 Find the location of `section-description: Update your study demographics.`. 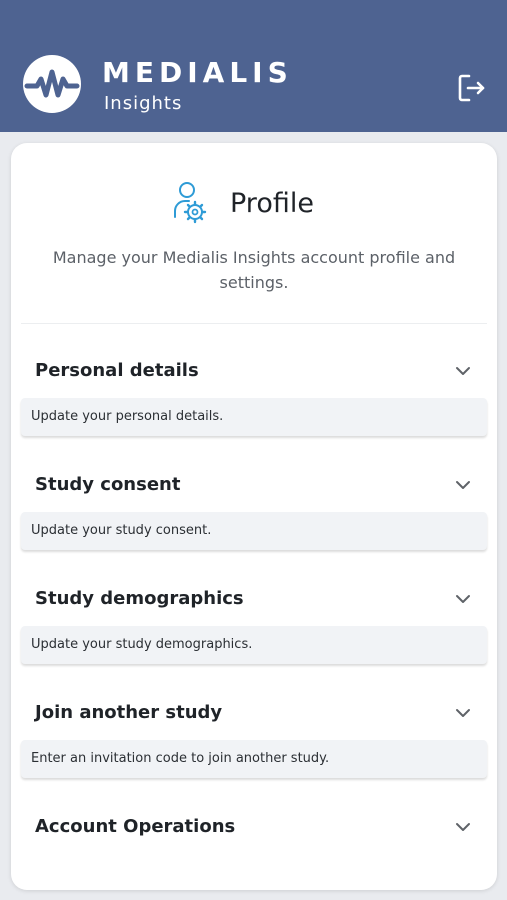

section-description: Update your study demographics. is located at coordinates (254, 645).